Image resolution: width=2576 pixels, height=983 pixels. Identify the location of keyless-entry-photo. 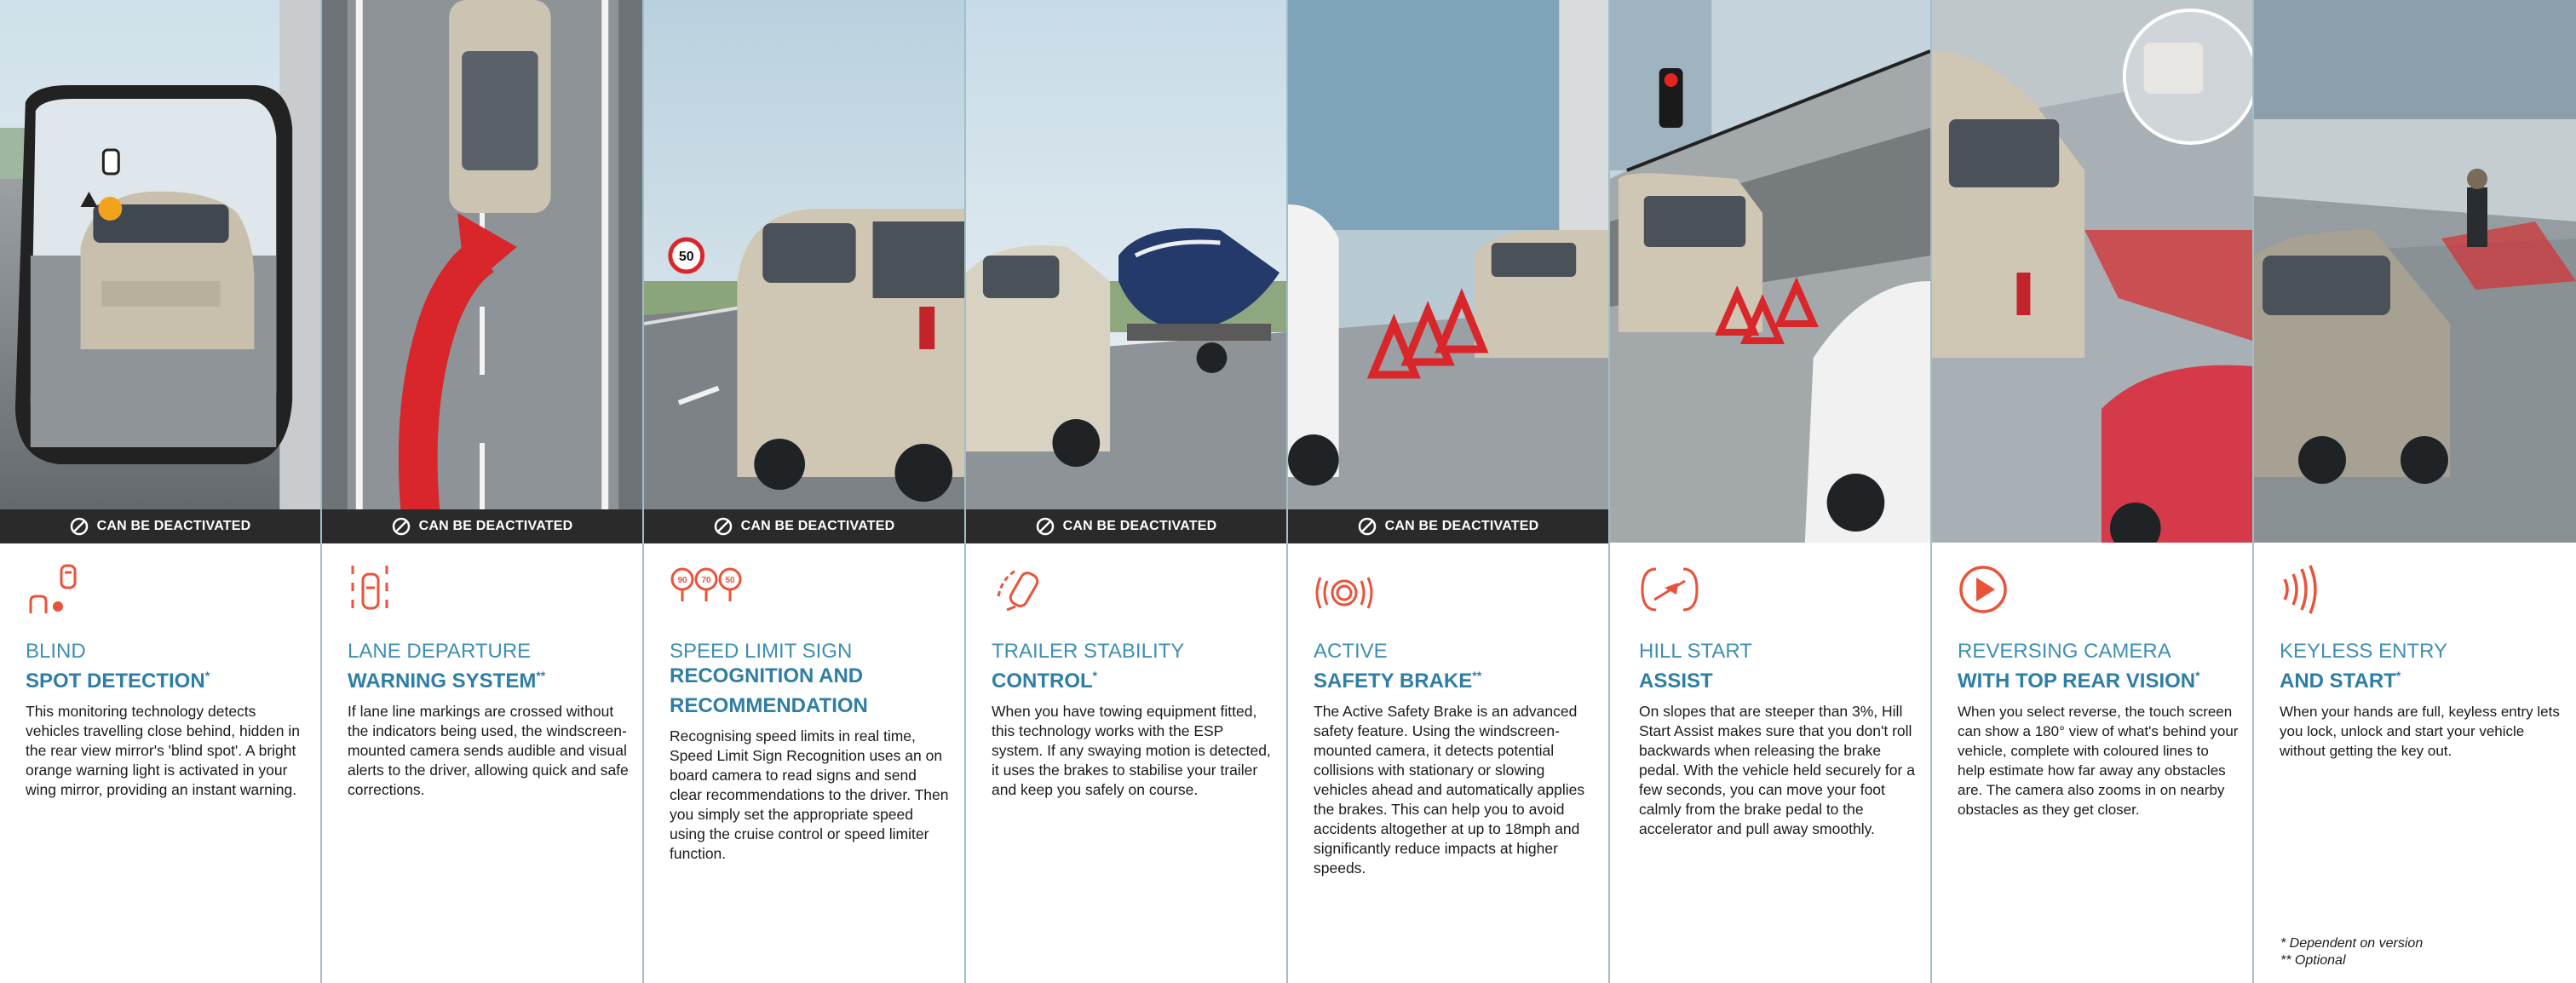
(2415, 271).